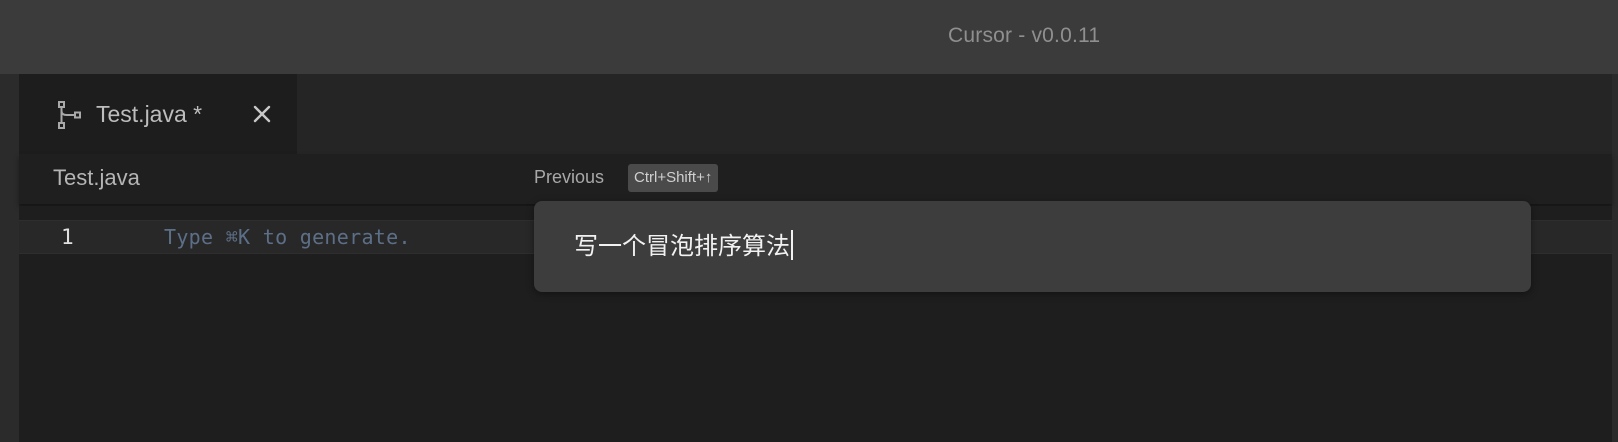 The image size is (1618, 442). I want to click on prompt-input: 写一个冒泡排序算法, so click(683, 246).